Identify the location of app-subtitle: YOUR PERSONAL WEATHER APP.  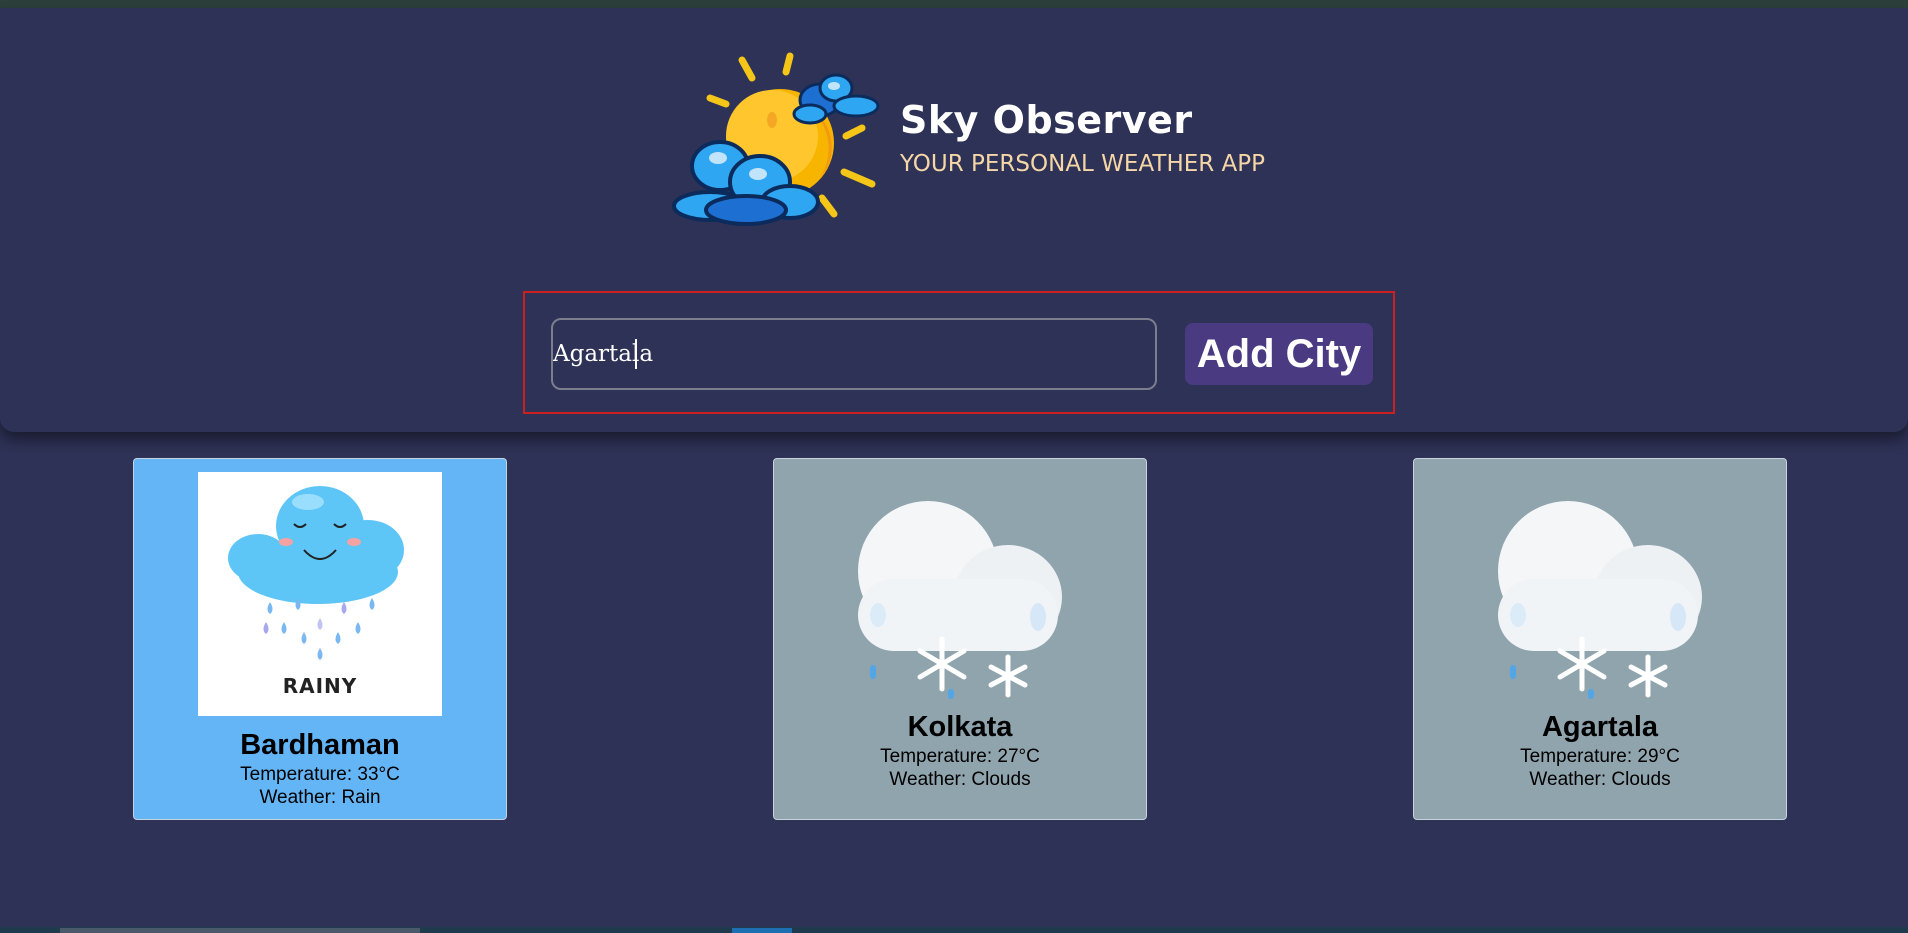
(1083, 164).